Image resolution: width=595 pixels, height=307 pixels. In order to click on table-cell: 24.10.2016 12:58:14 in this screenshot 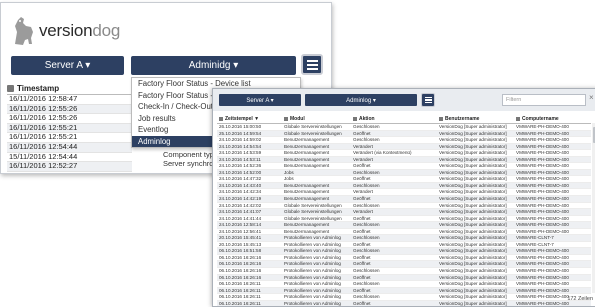, I will do `click(240, 225)`.